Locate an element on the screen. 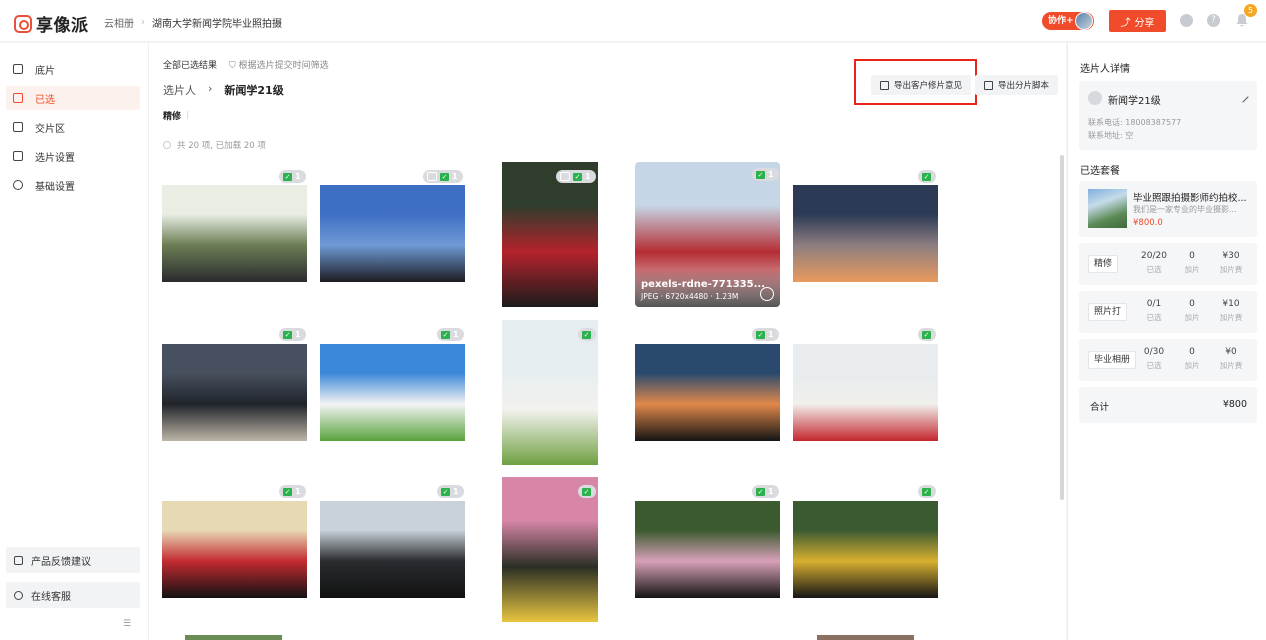 This screenshot has width=1266, height=640. selection-settings-icon is located at coordinates (18, 156).